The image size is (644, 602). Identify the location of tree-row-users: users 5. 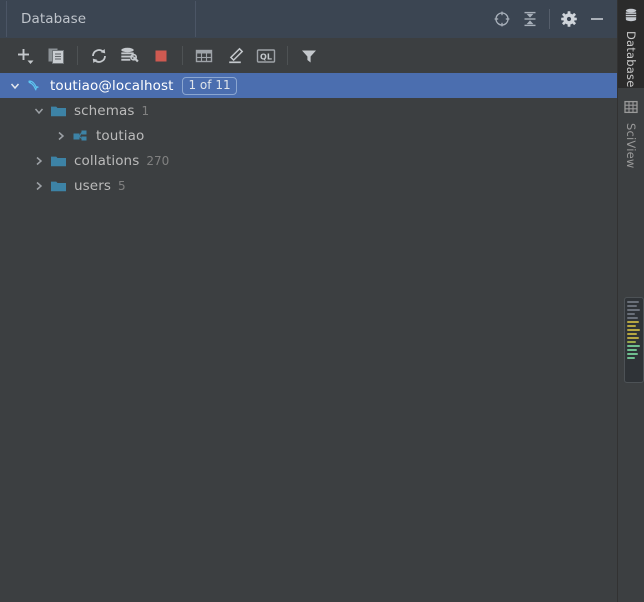
(308, 185).